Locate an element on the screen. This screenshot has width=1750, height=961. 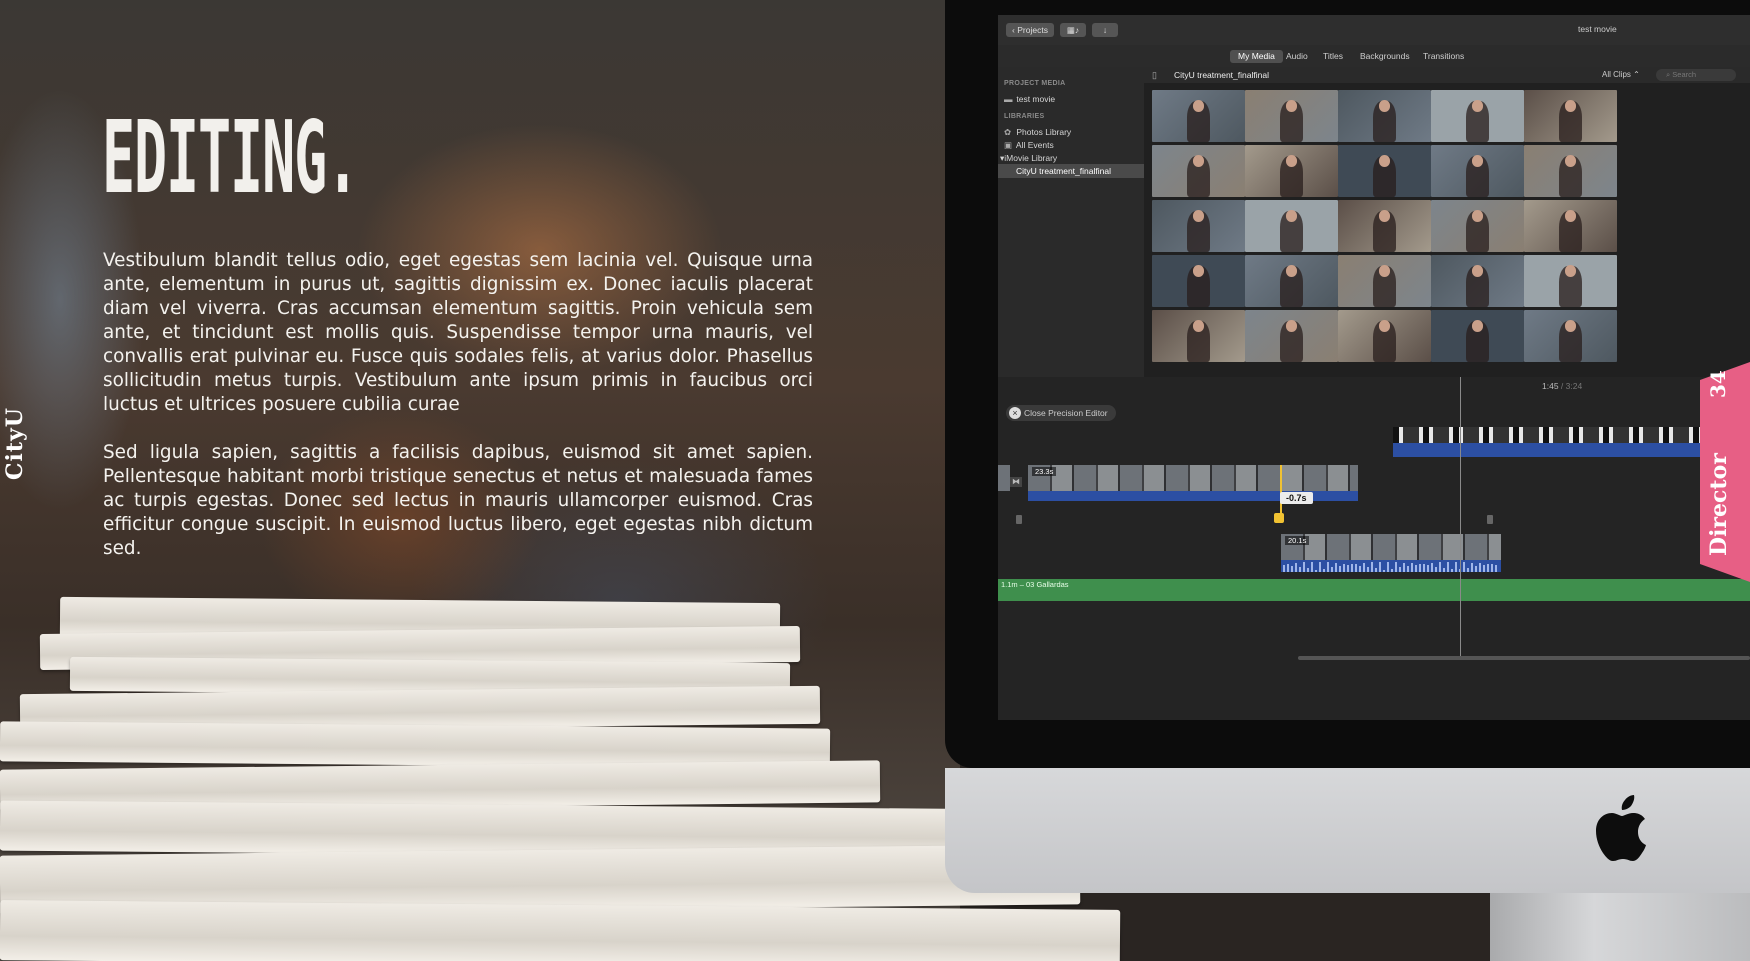
clapper-icon: ▬ is located at coordinates (1008, 99).